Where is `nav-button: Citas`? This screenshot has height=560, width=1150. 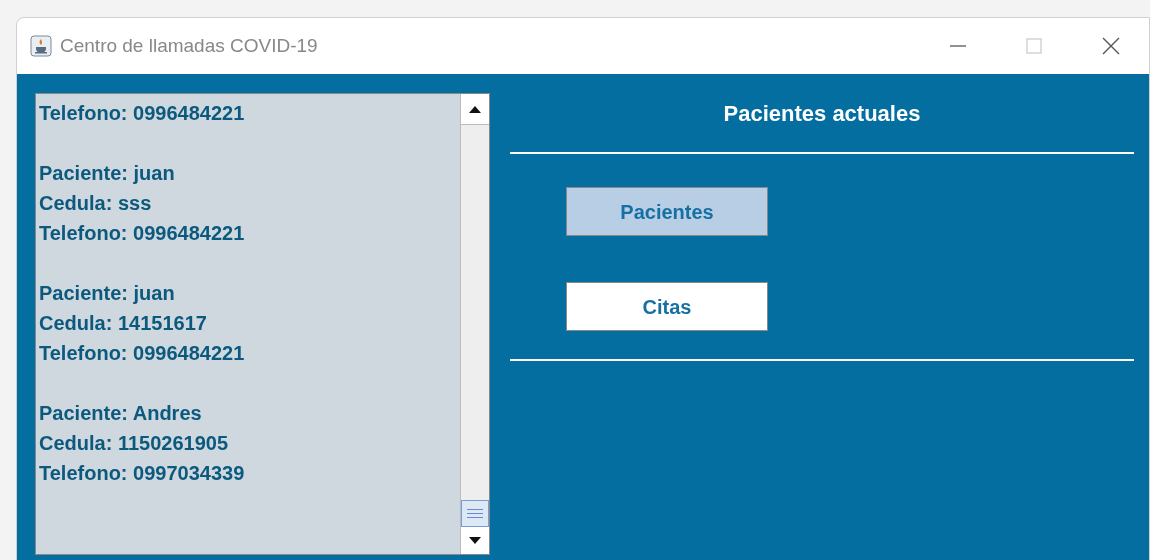 nav-button: Citas is located at coordinates (667, 306).